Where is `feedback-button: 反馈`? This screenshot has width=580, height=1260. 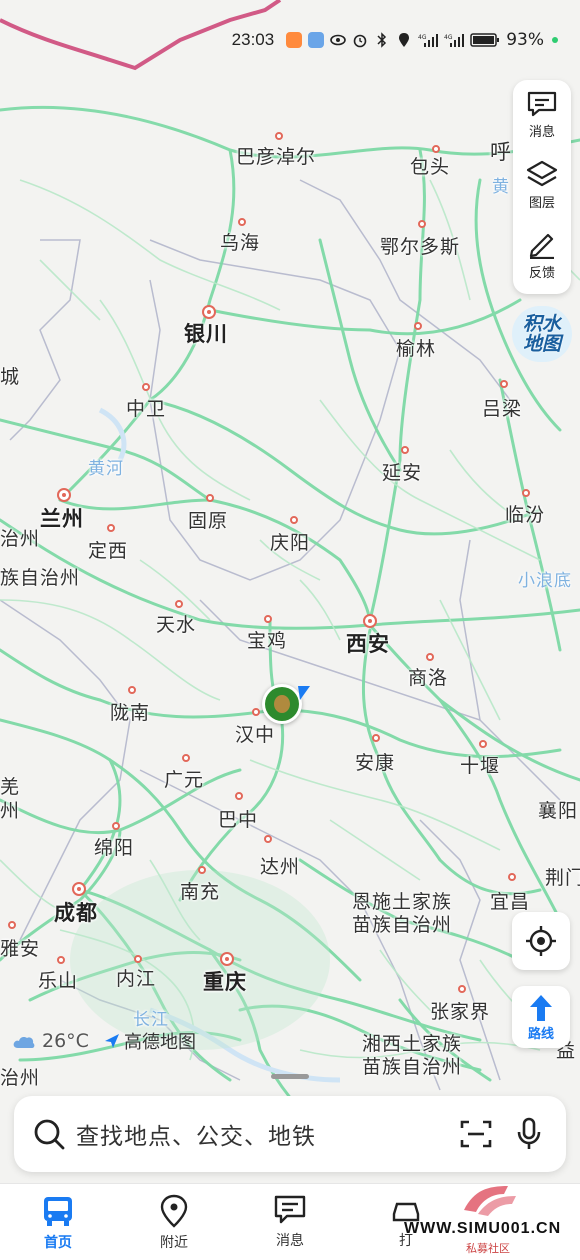
feedback-button: 反馈 is located at coordinates (542, 255).